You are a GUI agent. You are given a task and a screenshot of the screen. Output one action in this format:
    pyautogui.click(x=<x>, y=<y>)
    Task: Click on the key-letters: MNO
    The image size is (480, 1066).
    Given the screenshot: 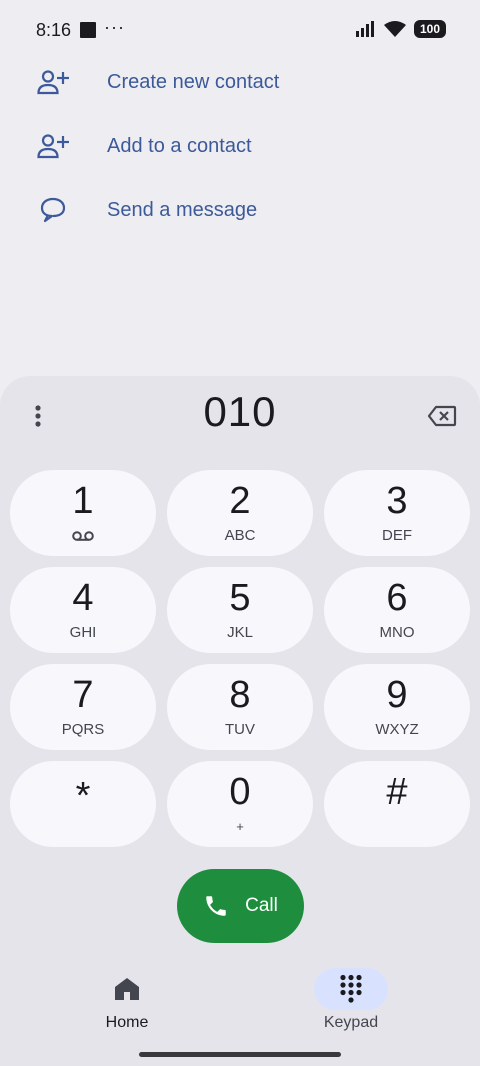 What is the action you would take?
    pyautogui.click(x=397, y=632)
    